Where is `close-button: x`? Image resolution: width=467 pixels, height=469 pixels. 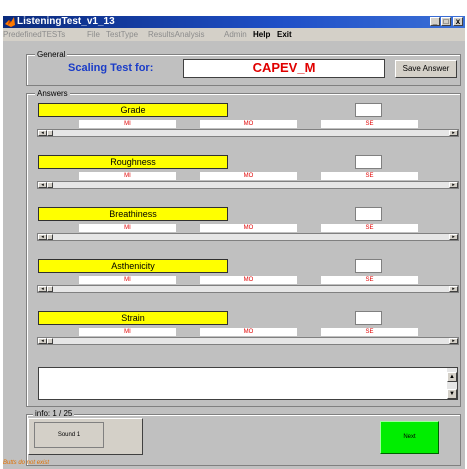 close-button: x is located at coordinates (458, 21).